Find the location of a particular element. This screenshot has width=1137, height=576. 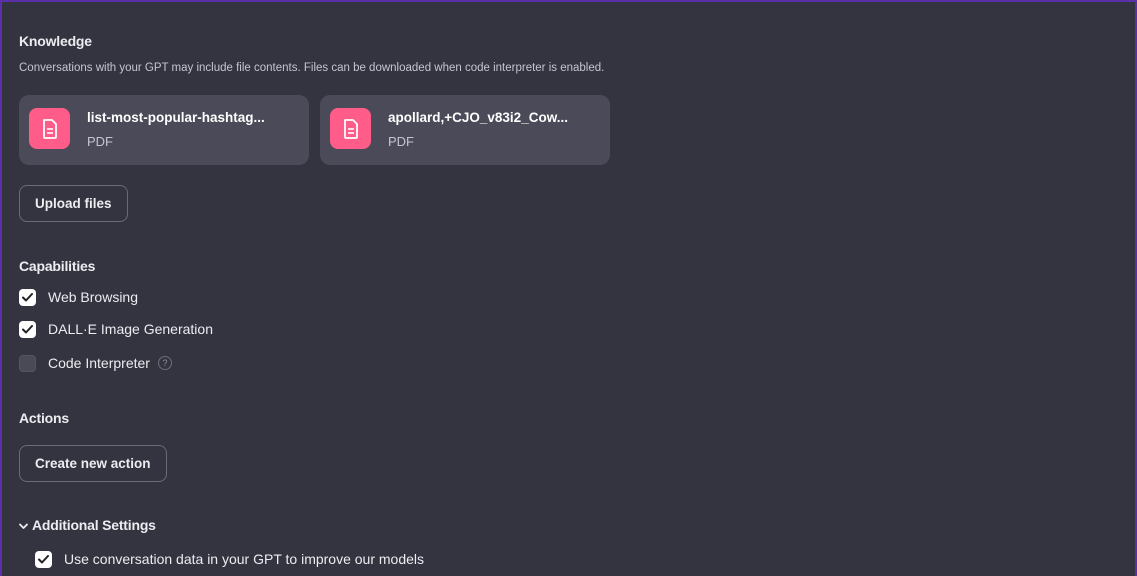

actions-title: Actions is located at coordinates (44, 418).